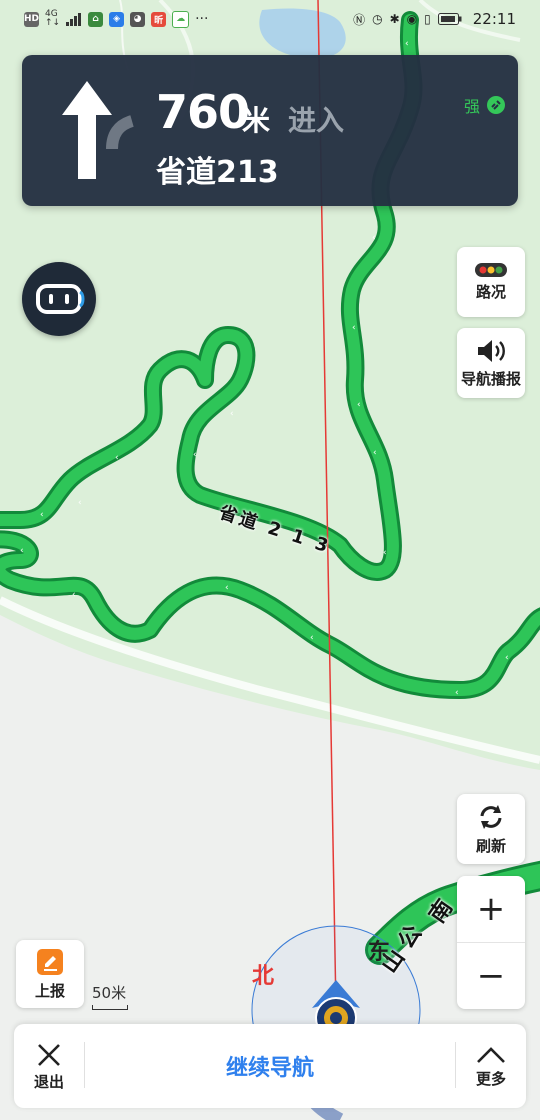 This screenshot has height=1120, width=540. I want to click on exit-button: 退出, so click(49, 1066).